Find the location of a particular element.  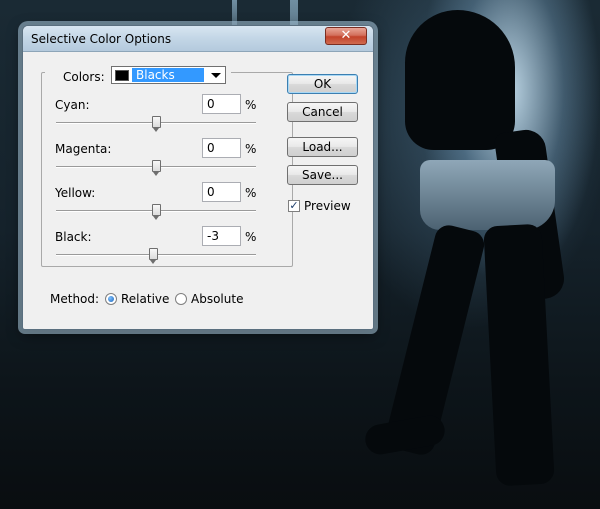

colors-label: Colors: is located at coordinates (84, 77).